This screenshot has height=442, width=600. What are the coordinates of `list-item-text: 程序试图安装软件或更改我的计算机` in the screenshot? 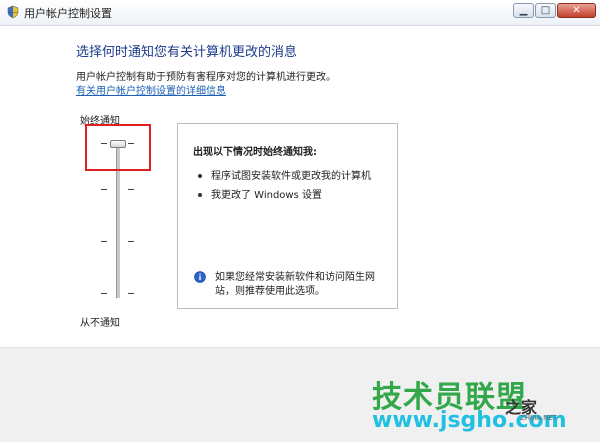 It's located at (291, 176).